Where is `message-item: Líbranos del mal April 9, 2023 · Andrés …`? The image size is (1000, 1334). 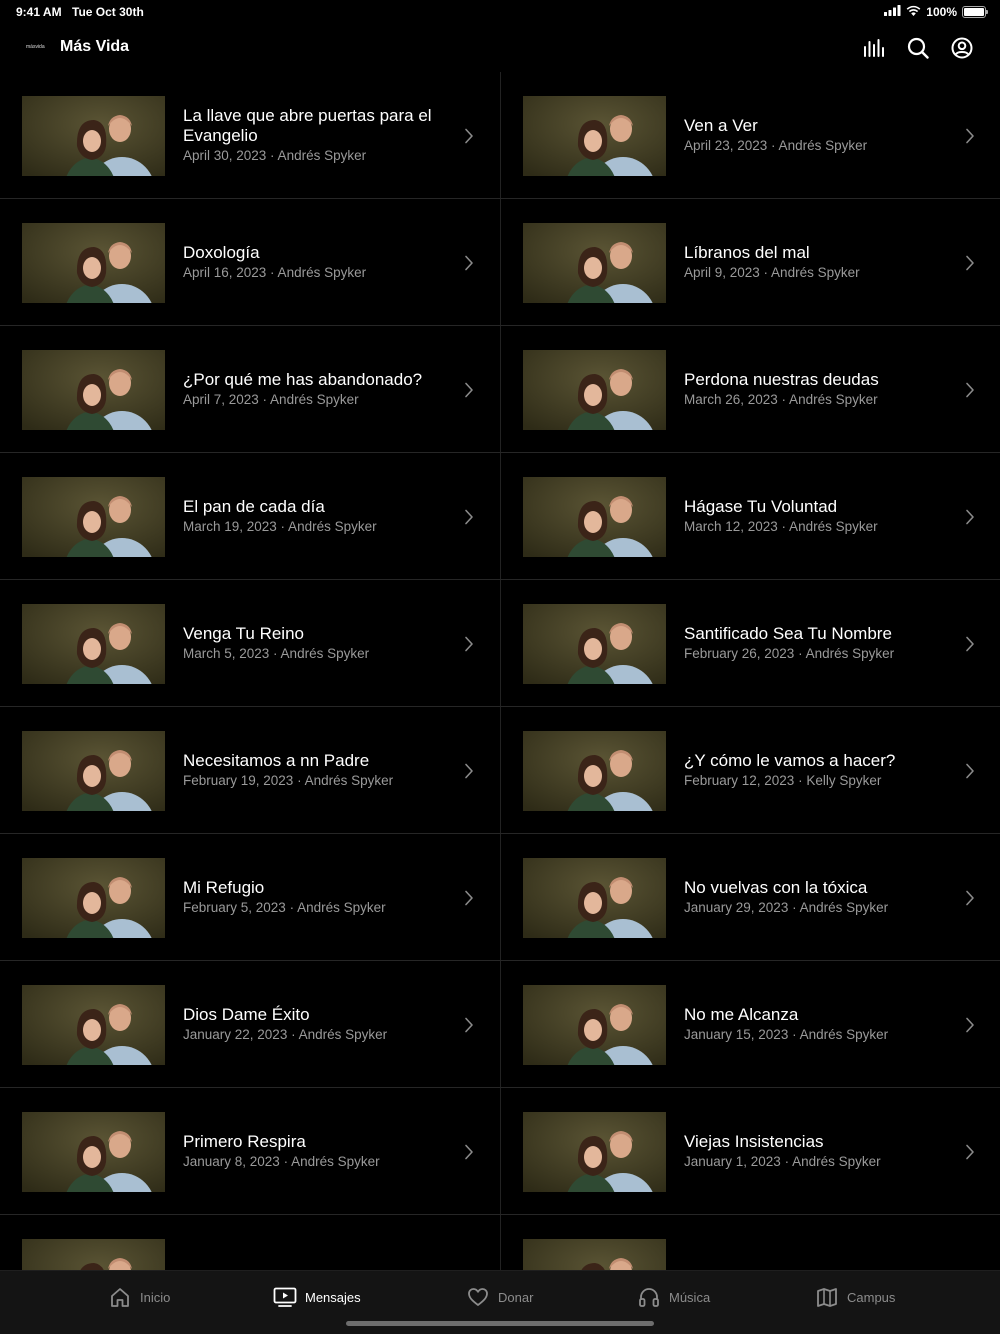
message-item: Líbranos del mal April 9, 2023 · Andrés … is located at coordinates (750, 262).